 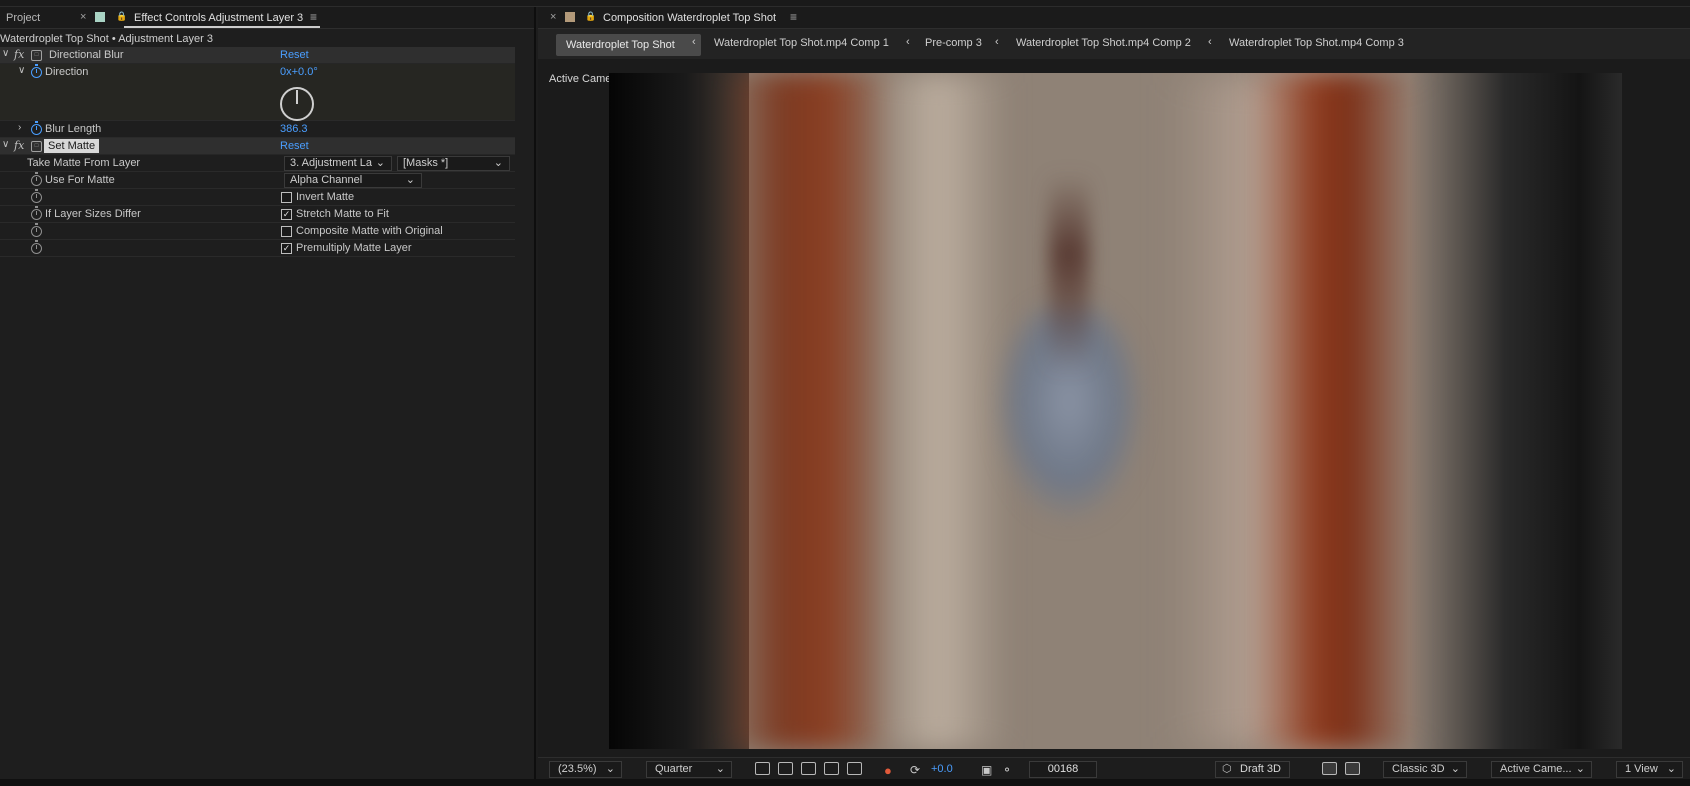 I want to click on premultiply-checkbox: ✓, so click(x=286, y=248).